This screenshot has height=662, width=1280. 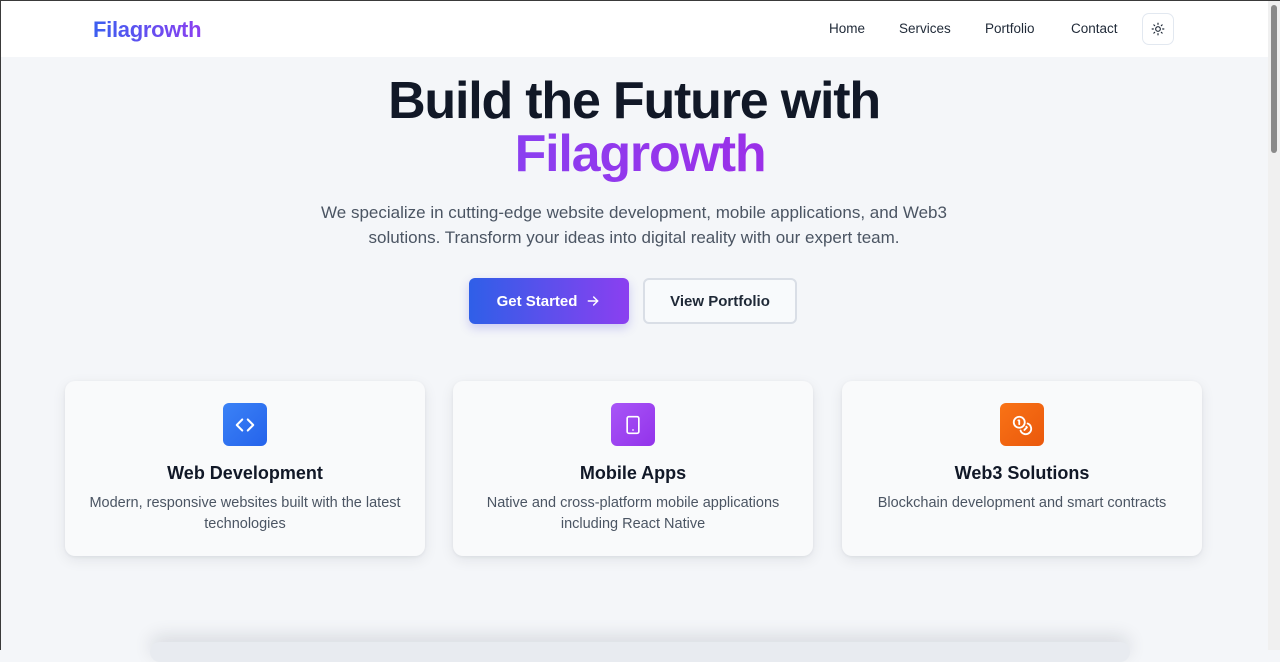 I want to click on code-icon, so click(x=245, y=424).